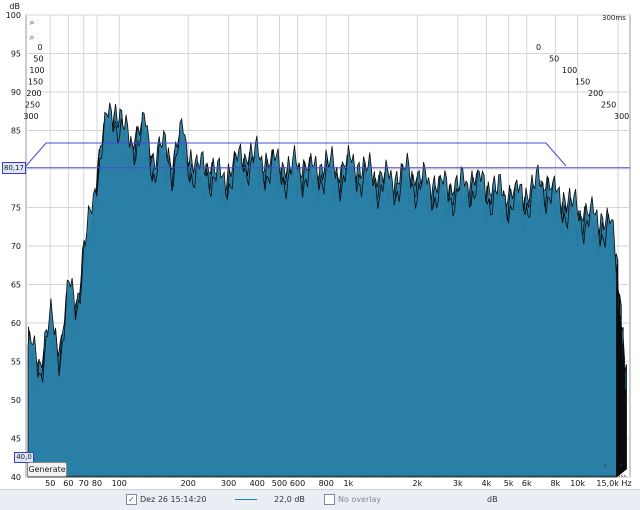 The height and width of the screenshot is (510, 640). What do you see at coordinates (14, 6) in the screenshot?
I see `y-axis-label: dB` at bounding box center [14, 6].